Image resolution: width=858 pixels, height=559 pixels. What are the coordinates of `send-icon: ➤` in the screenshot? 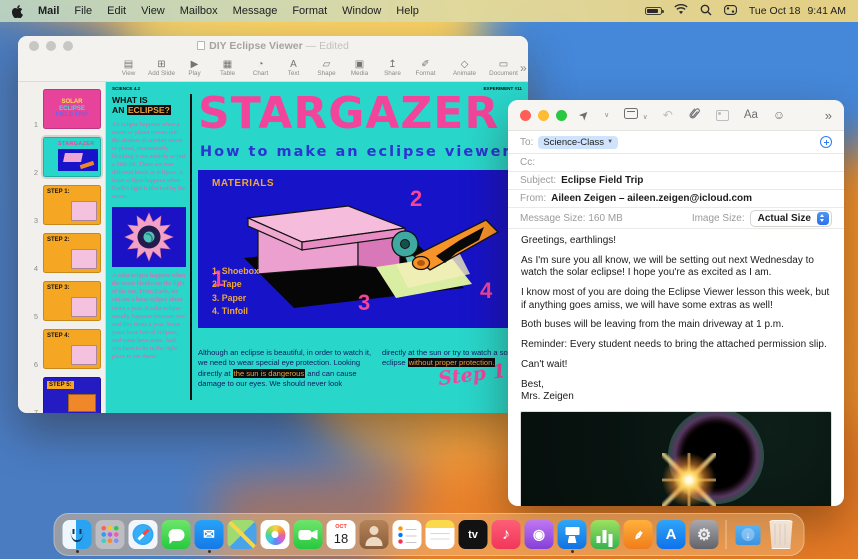 It's located at (584, 114).